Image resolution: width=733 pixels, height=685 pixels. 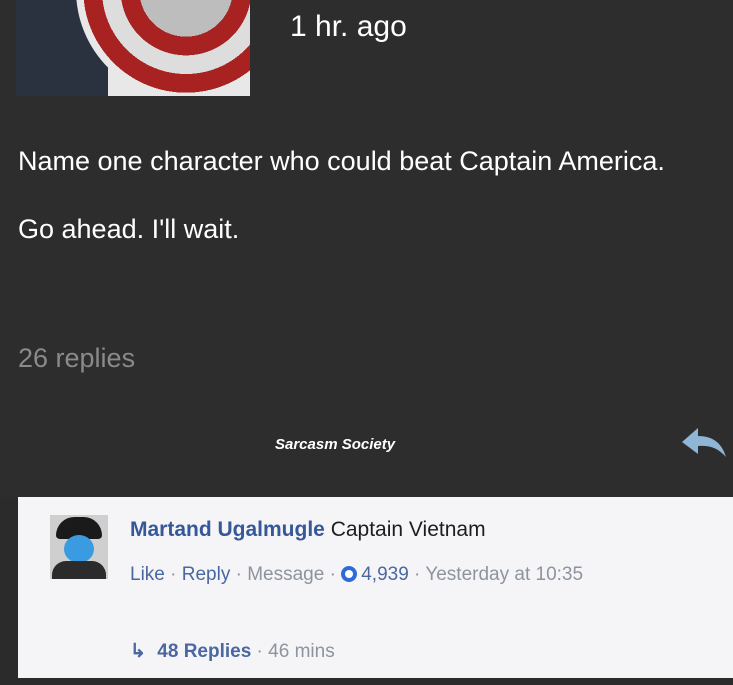 I want to click on replies-row: ↳ 48 Replies · 46 mins, so click(x=232, y=651).